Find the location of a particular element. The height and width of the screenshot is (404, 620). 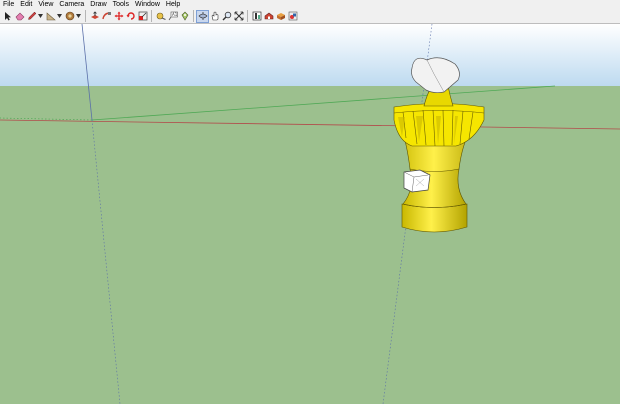

menu-edit: Edit is located at coordinates (26, 4).